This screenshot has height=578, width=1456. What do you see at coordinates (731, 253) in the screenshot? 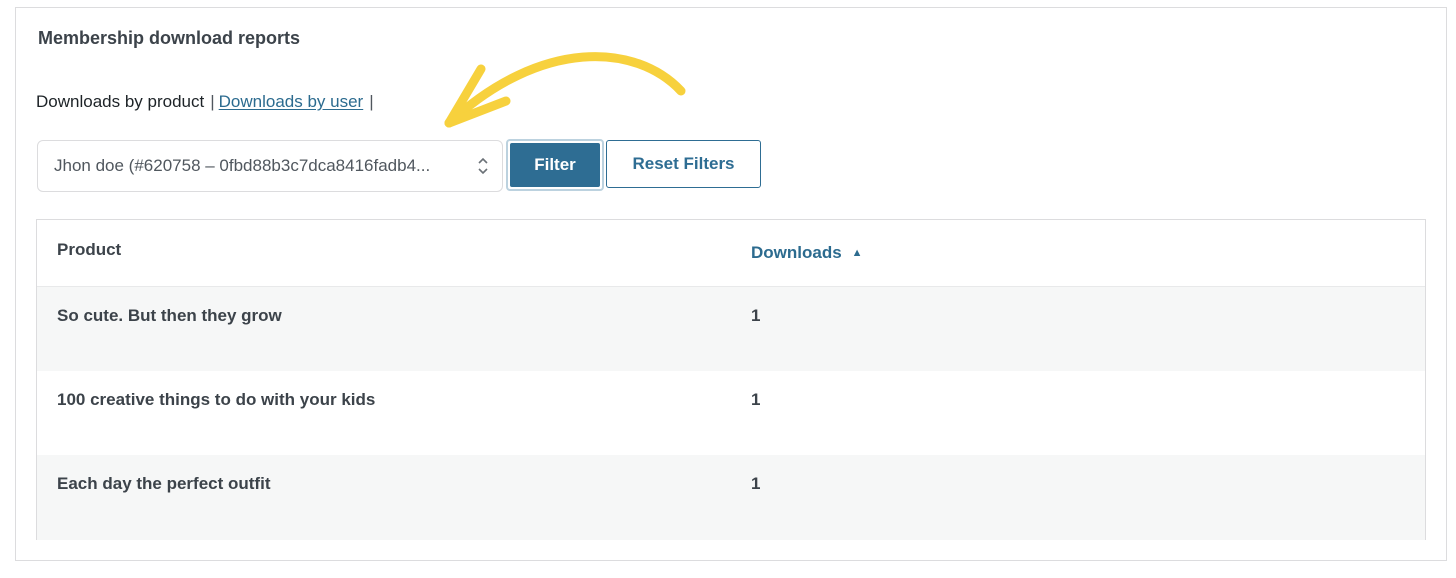
I see `table-header: Product Downloads ▲` at bounding box center [731, 253].